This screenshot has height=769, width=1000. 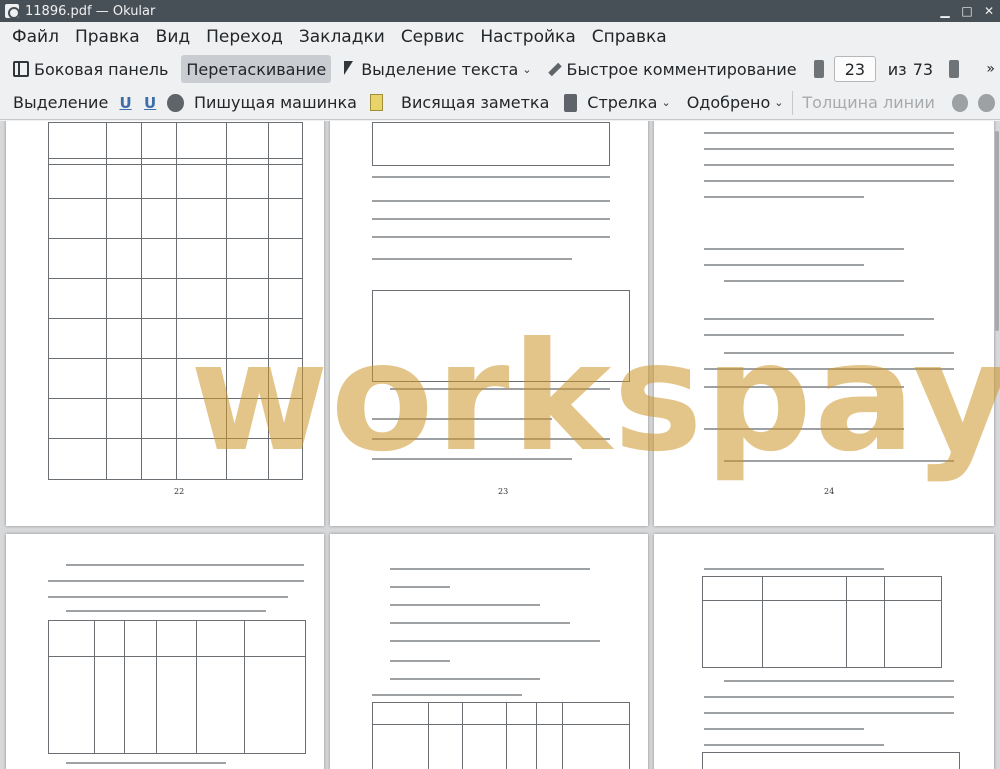 What do you see at coordinates (997, 445) in the screenshot?
I see `vertical-scrollbar` at bounding box center [997, 445].